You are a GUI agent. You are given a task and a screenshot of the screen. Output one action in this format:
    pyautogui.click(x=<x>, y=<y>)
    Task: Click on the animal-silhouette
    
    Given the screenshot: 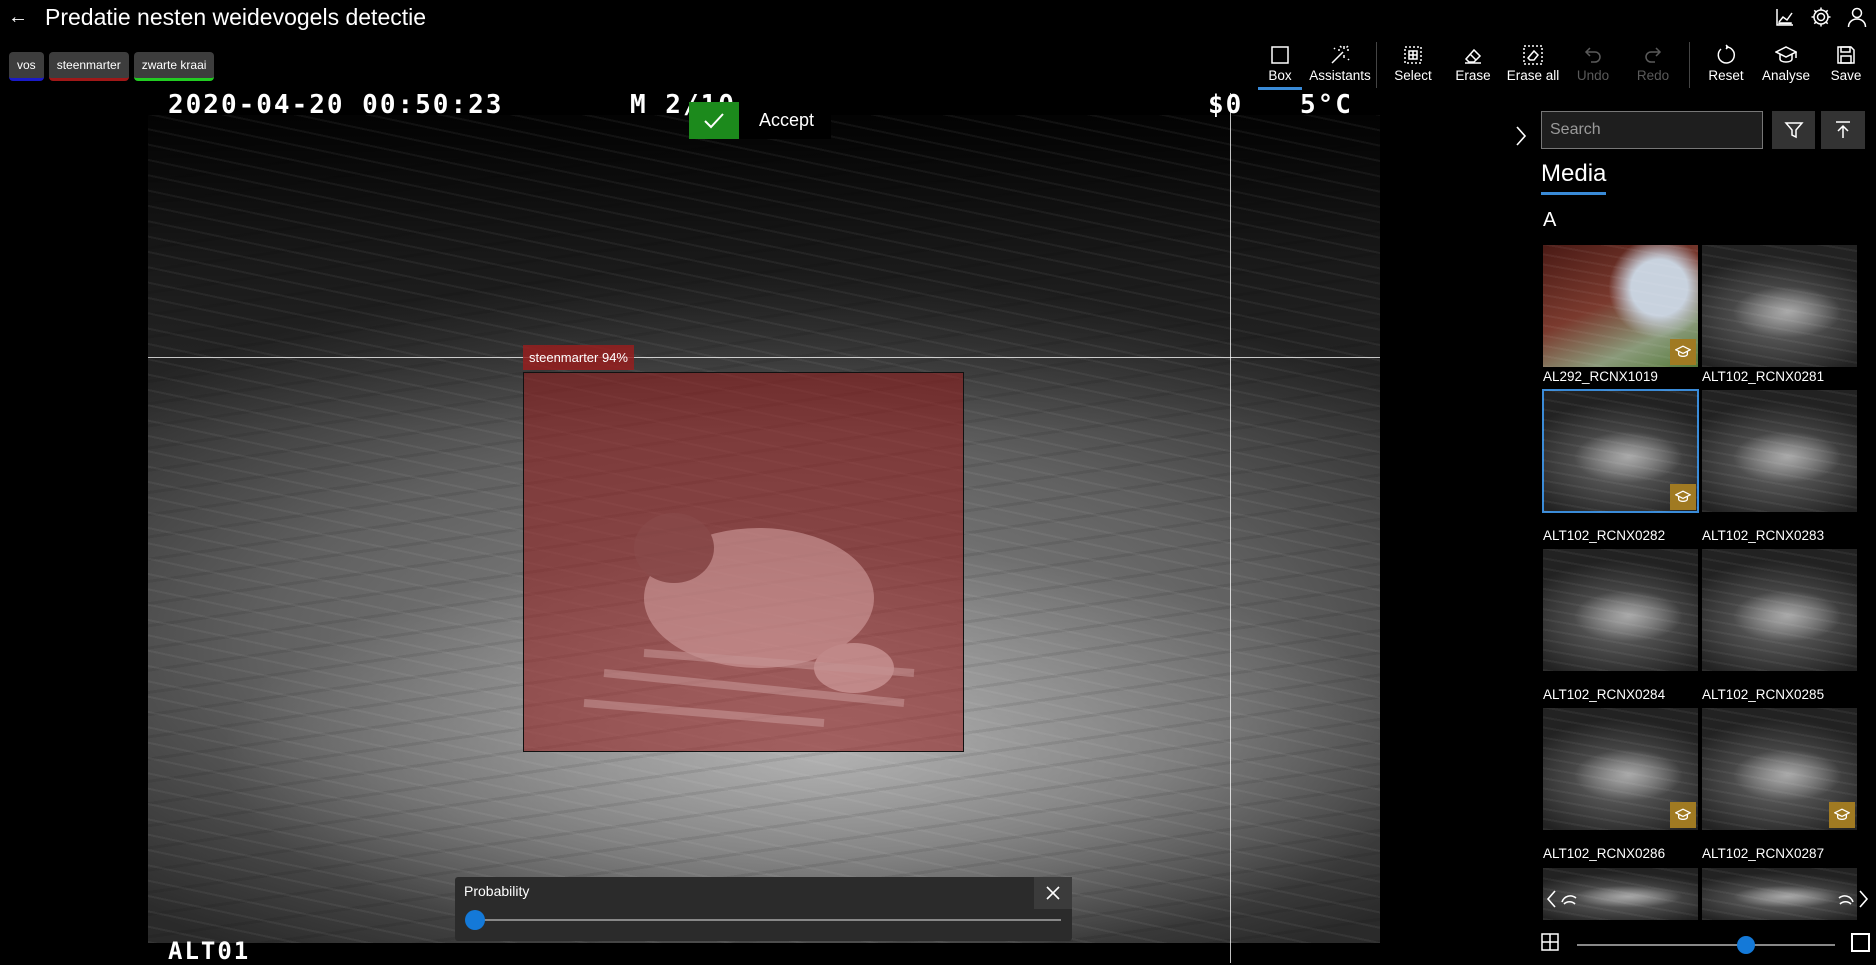 What is the action you would take?
    pyautogui.click(x=749, y=620)
    